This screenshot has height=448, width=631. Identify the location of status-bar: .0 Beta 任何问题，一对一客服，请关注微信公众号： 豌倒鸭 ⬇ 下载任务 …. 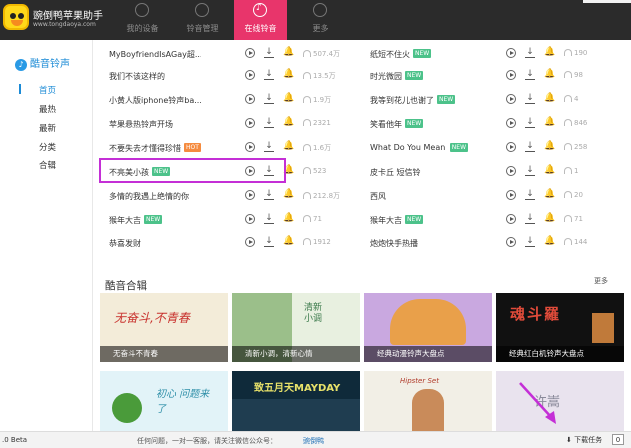
(315, 439).